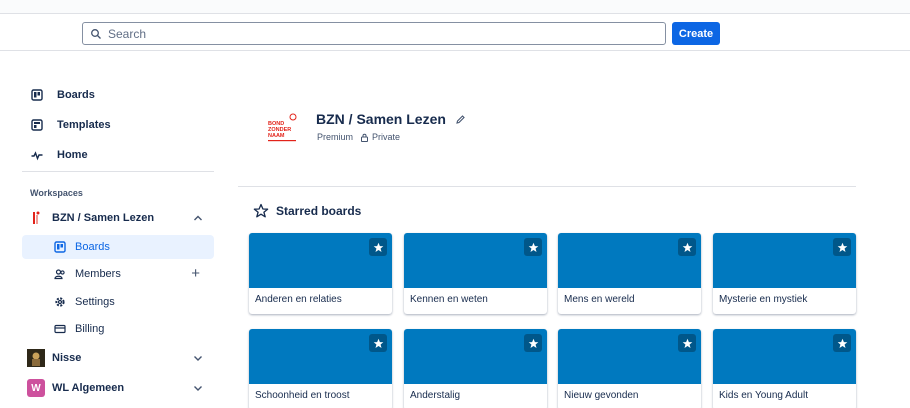 Image resolution: width=910 pixels, height=408 pixels. I want to click on sidebar-divider, so click(118, 171).